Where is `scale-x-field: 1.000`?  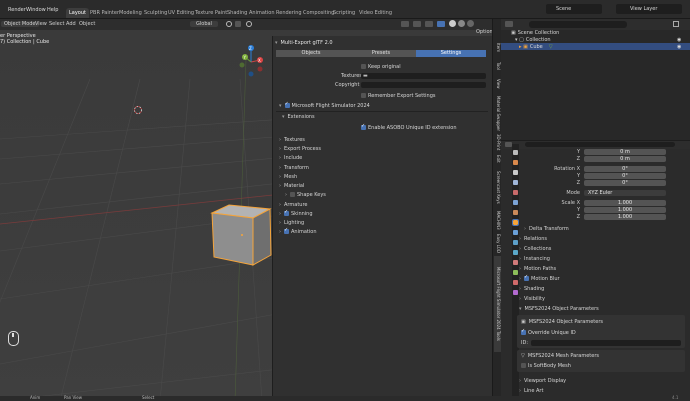
scale-x-field: 1.000 is located at coordinates (625, 203).